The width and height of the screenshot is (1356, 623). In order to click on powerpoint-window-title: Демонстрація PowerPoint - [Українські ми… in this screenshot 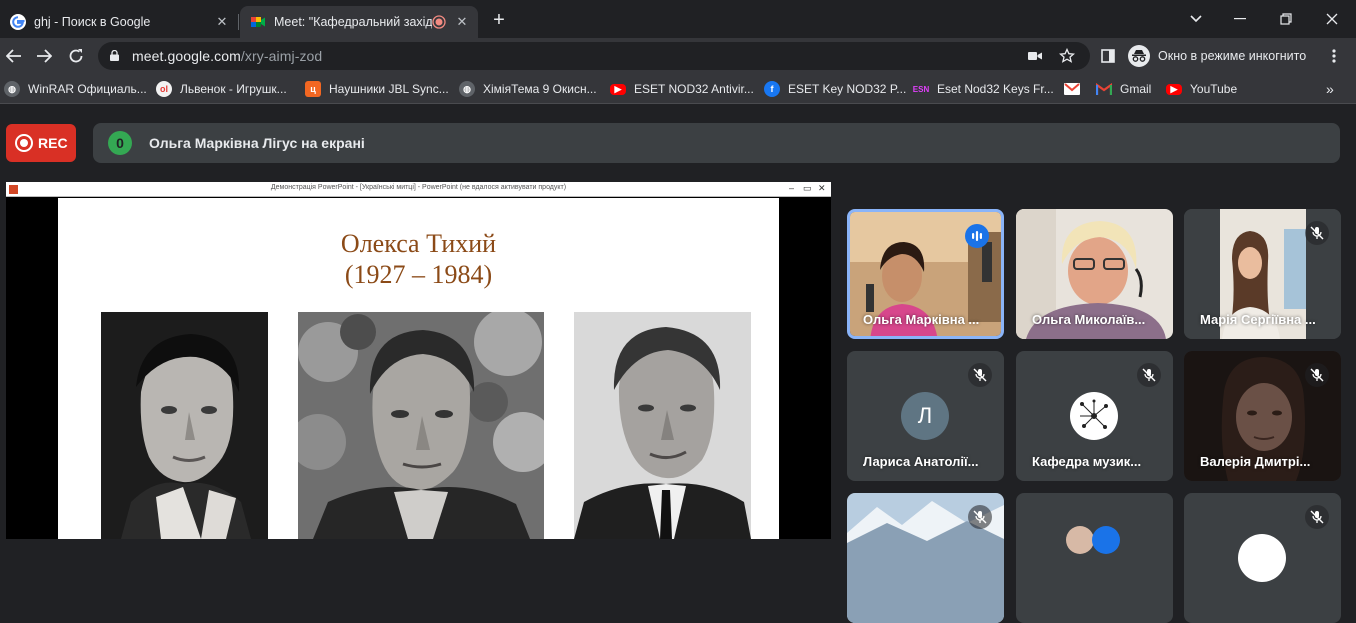, I will do `click(418, 187)`.